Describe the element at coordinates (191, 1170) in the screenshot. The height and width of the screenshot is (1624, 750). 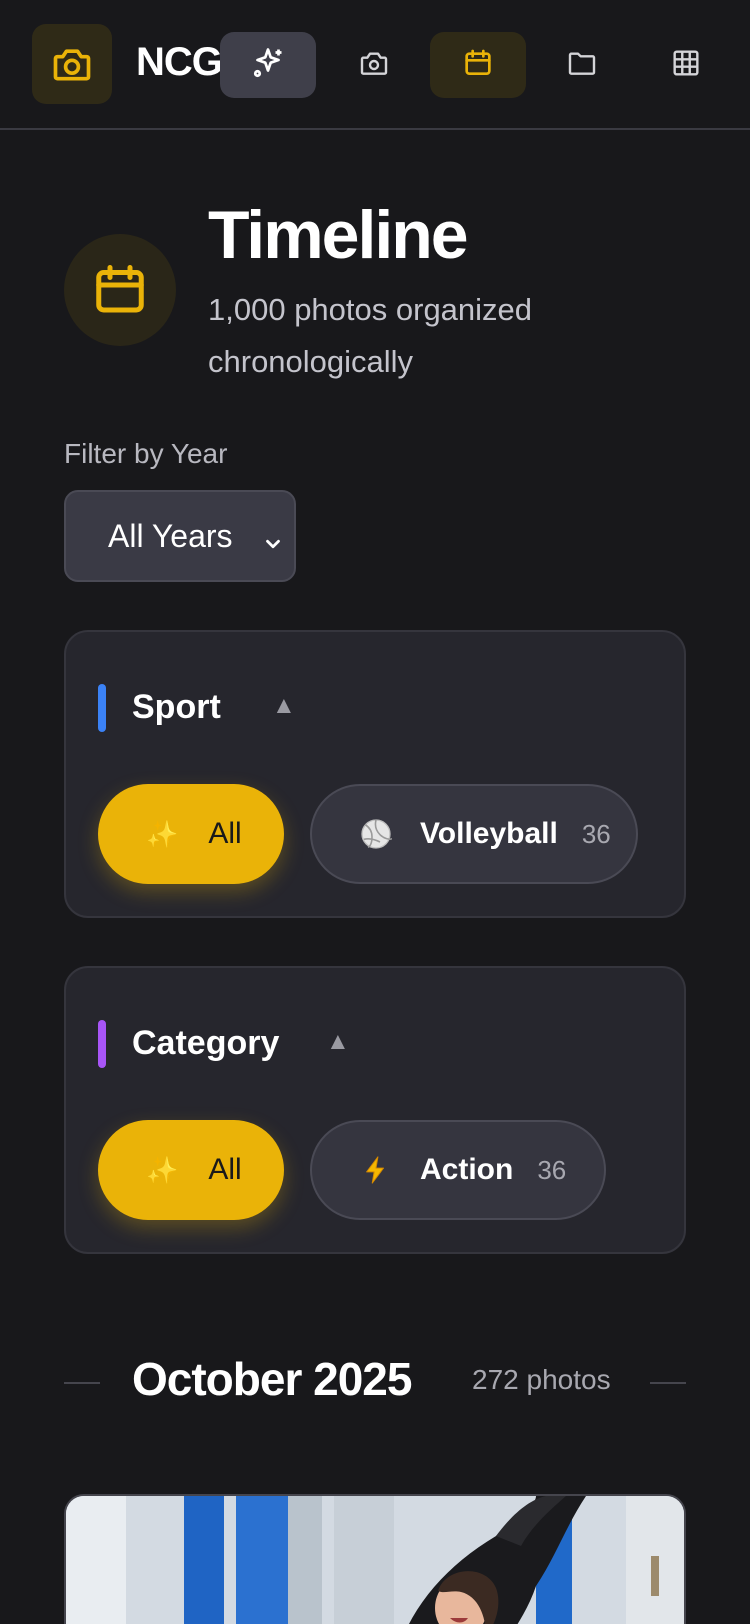
I see `category-all-chip: ✨ All` at that location.